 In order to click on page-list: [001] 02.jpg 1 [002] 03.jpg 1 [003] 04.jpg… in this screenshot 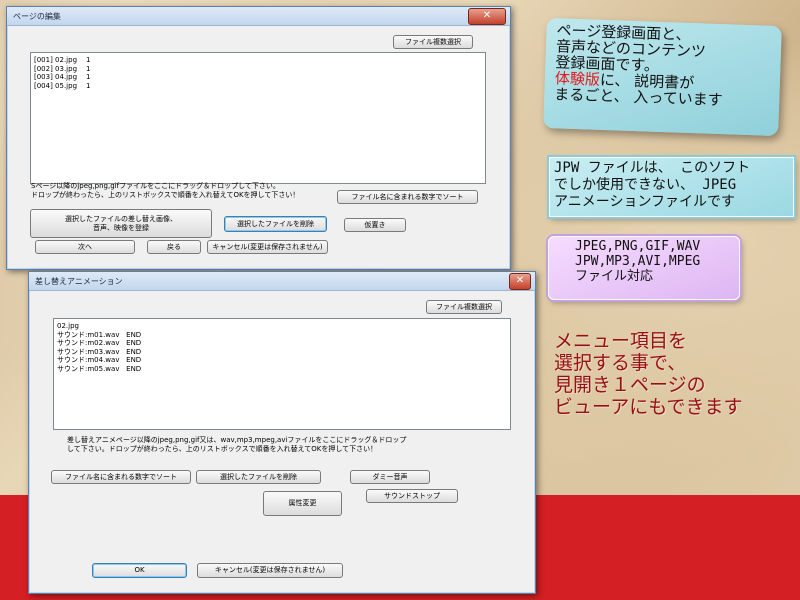, I will do `click(258, 118)`.